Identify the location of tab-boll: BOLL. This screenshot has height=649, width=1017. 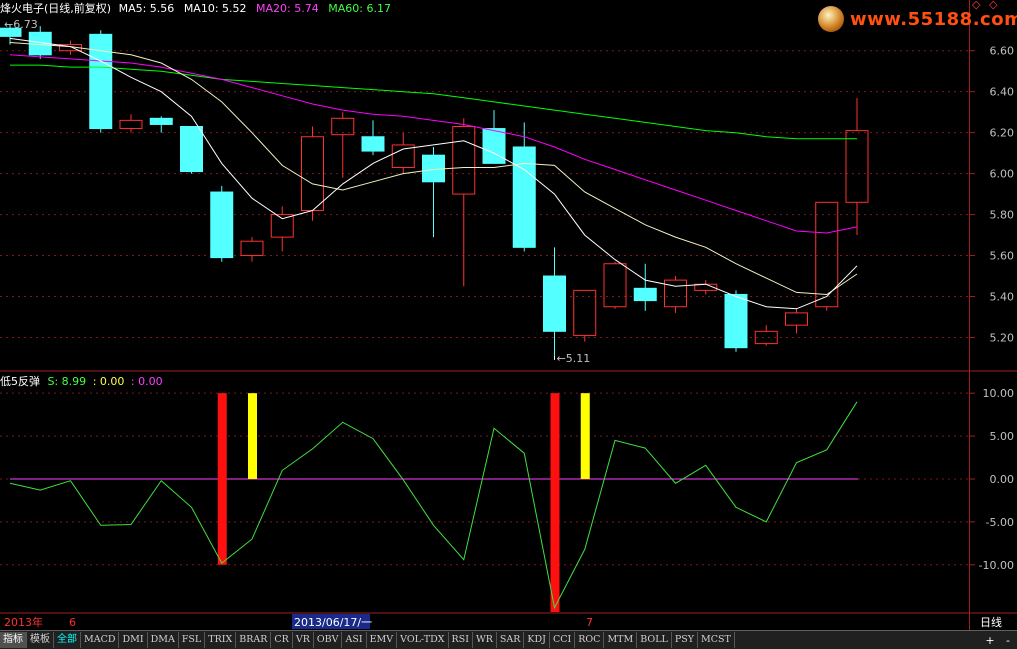
(654, 640).